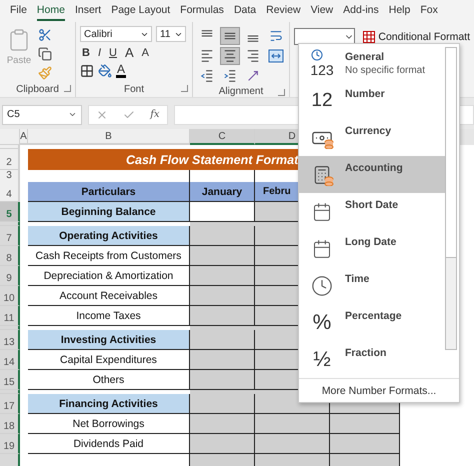  I want to click on coins-icon, so click(329, 144).